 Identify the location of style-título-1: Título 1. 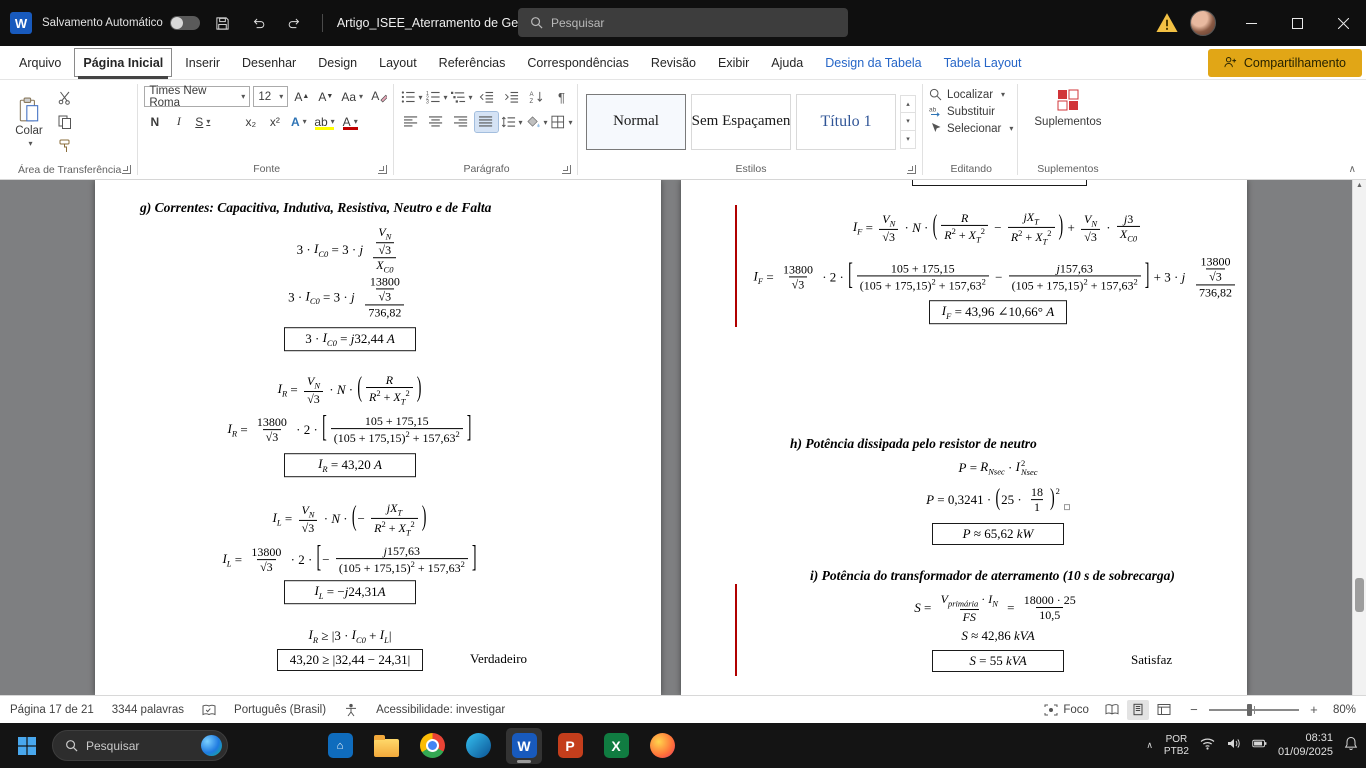
(846, 121).